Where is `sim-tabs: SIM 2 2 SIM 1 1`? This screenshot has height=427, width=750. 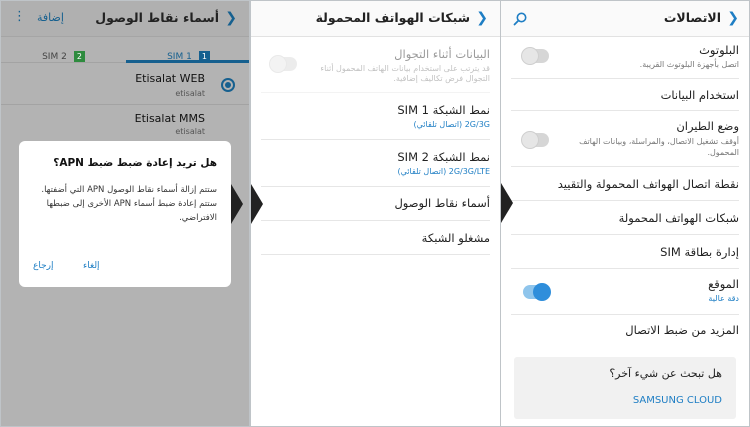 sim-tabs: SIM 2 2 SIM 1 1 is located at coordinates (125, 50).